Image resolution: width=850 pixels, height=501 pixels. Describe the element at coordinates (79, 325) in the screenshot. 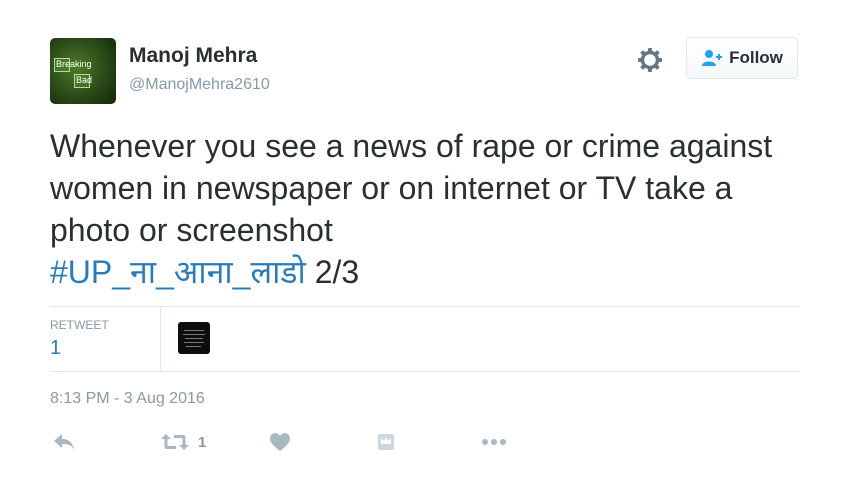

I see `retweet-stat-label: RETWEET` at that location.